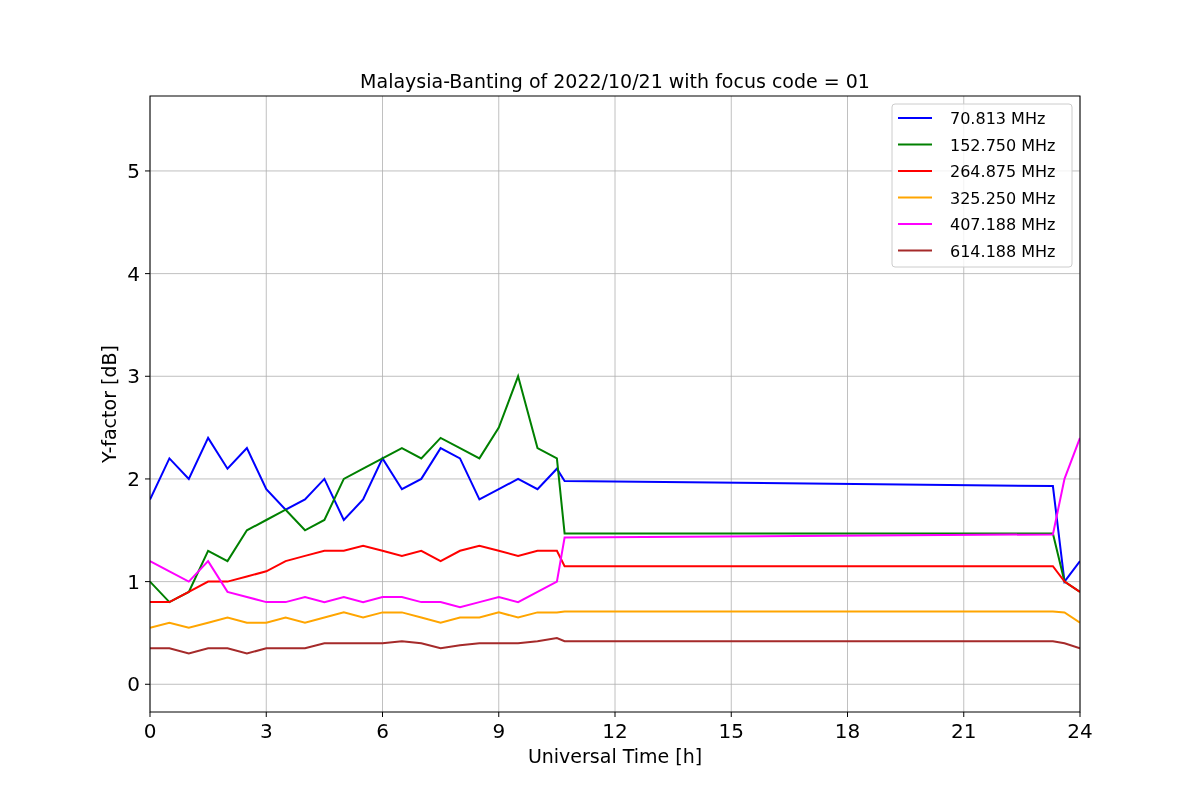  Describe the element at coordinates (133, 478) in the screenshot. I see `y-tick-label: 2` at that location.